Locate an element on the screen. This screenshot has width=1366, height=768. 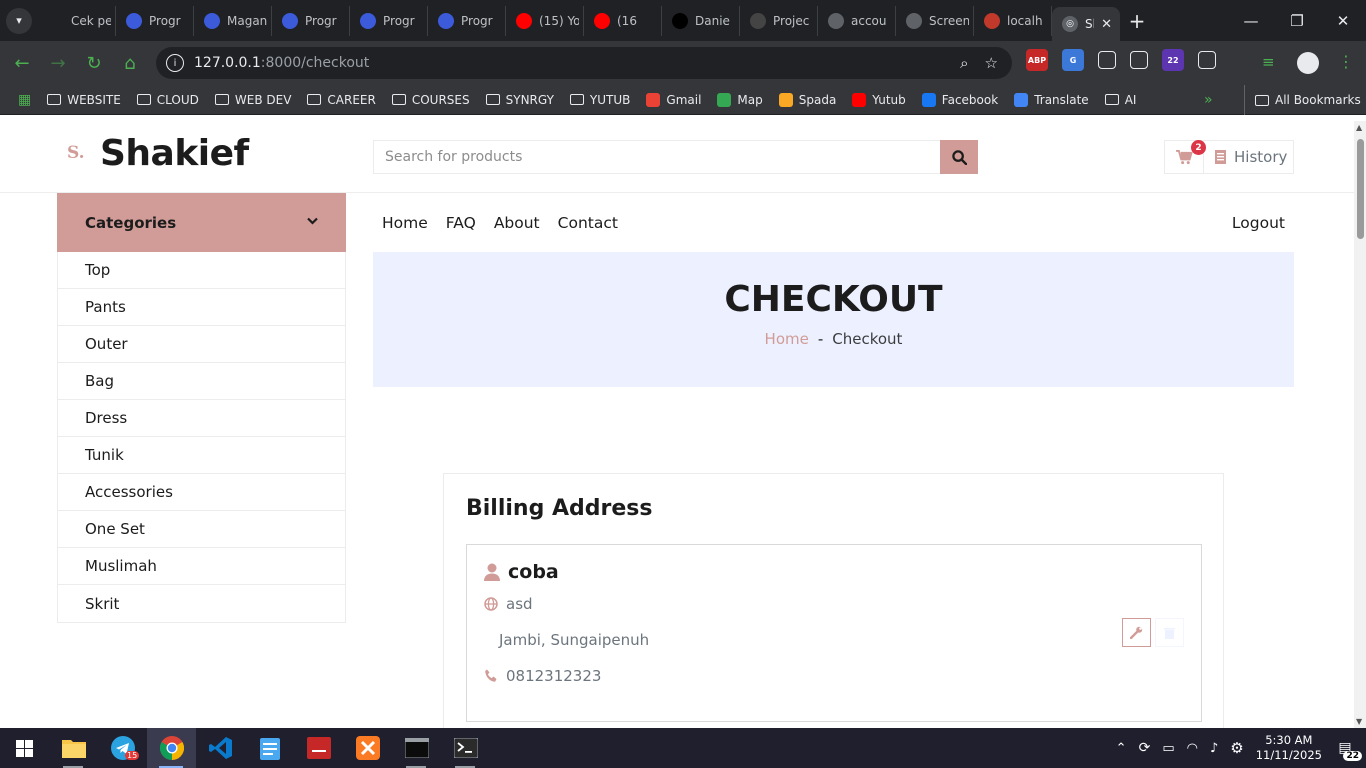
bookmark-item: Gmail is located at coordinates (673, 99).